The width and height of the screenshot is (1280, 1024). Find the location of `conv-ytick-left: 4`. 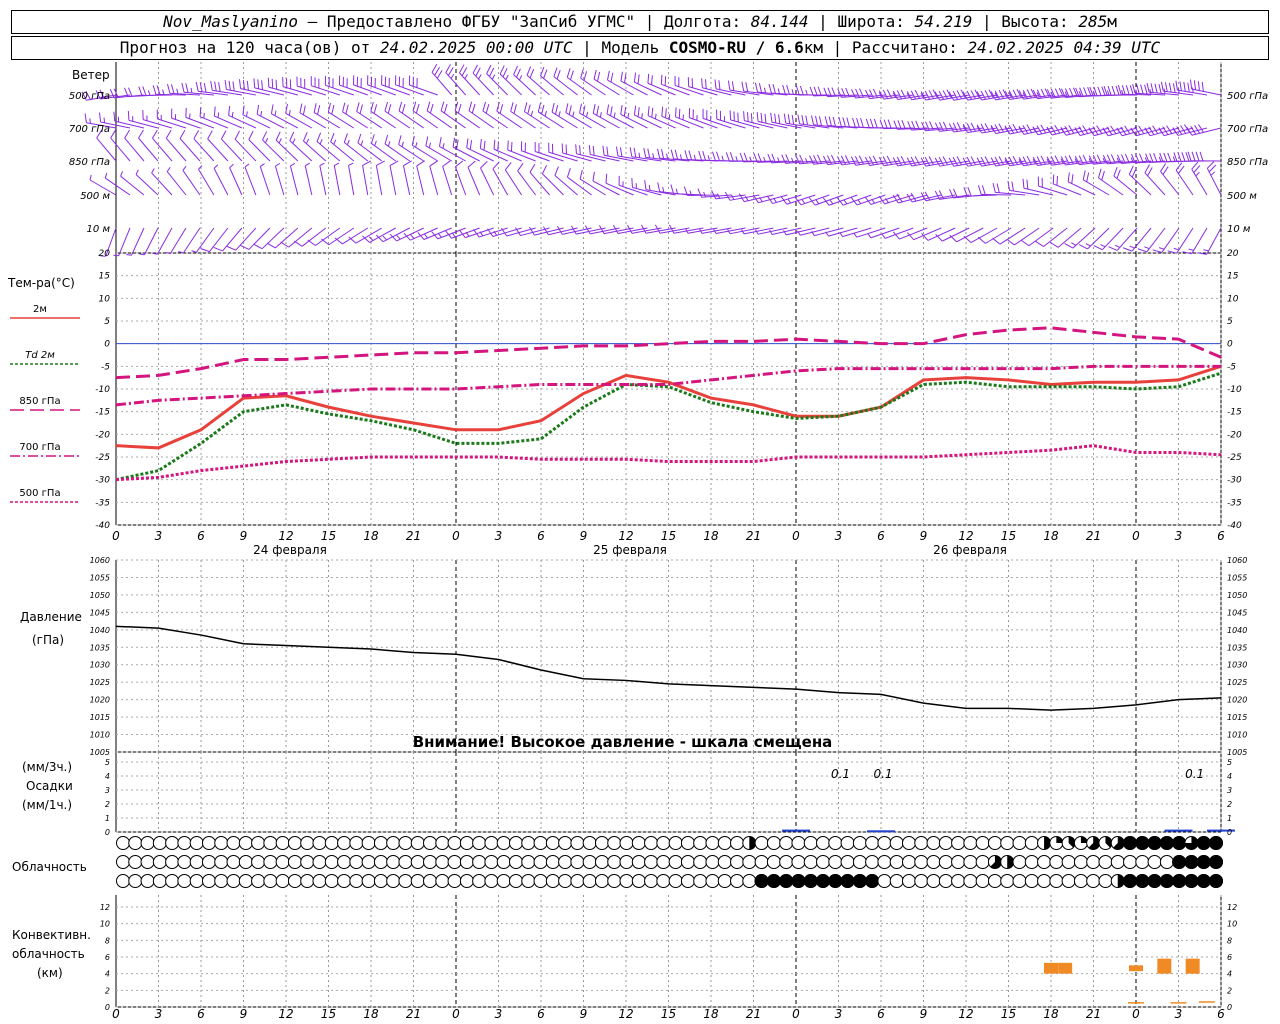

conv-ytick-left: 4 is located at coordinates (107, 974).